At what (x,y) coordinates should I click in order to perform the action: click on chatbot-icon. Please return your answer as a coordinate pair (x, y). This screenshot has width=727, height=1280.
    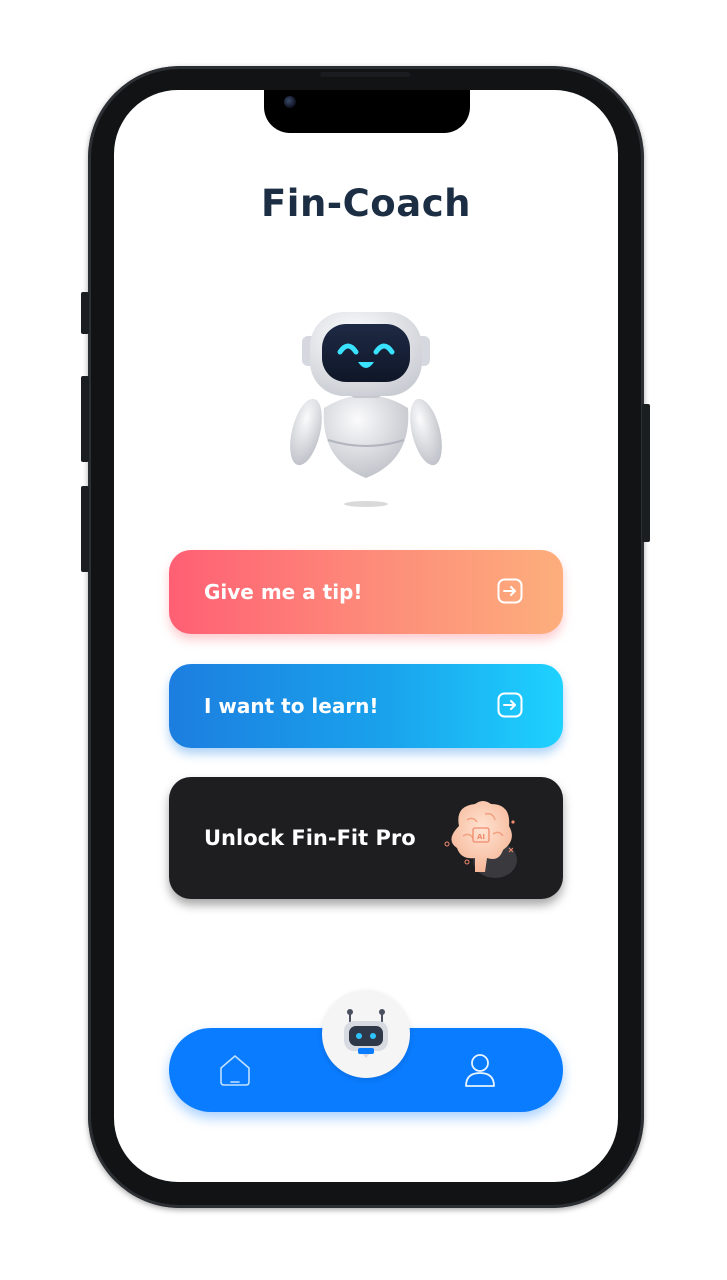
    Looking at the image, I should click on (366, 1033).